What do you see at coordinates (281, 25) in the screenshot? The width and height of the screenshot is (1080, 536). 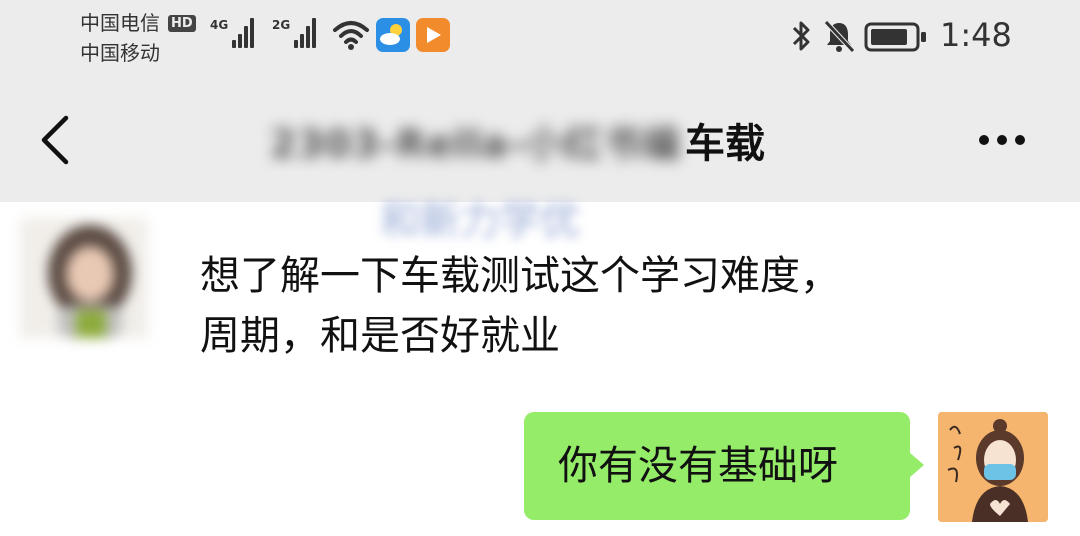 I see `network-type-2: 2G` at bounding box center [281, 25].